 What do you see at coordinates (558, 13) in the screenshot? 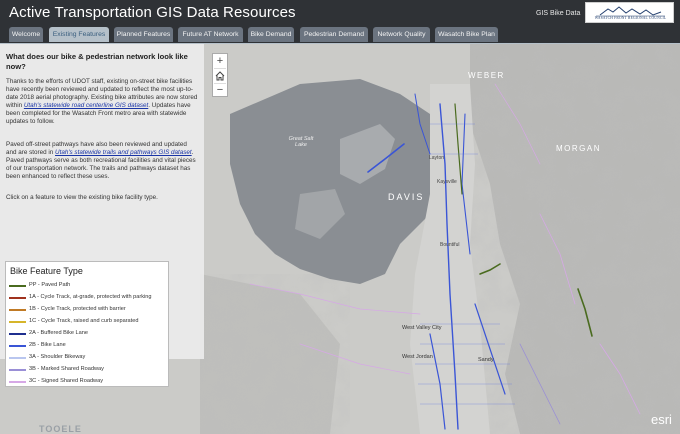
I see `app-subtitle: GIS Bike Data` at bounding box center [558, 13].